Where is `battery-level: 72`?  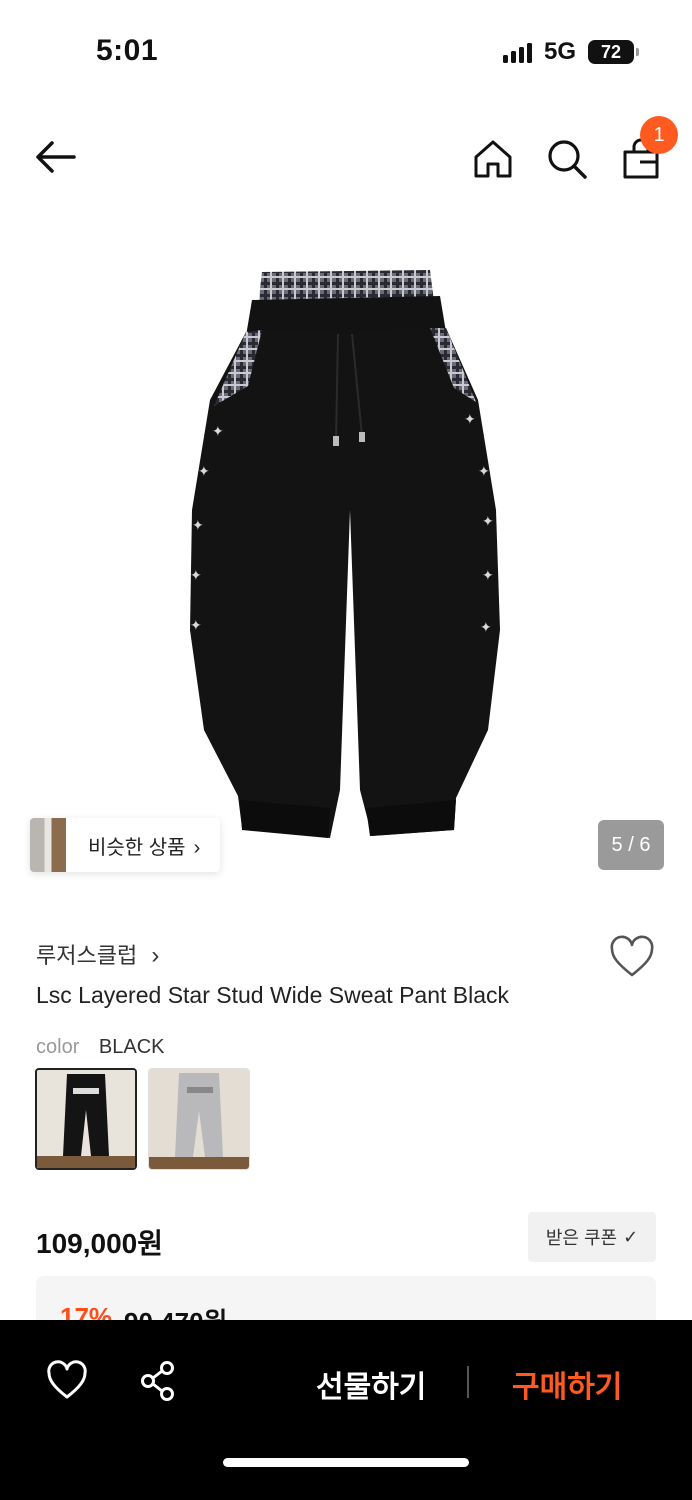
battery-level: 72 is located at coordinates (611, 51).